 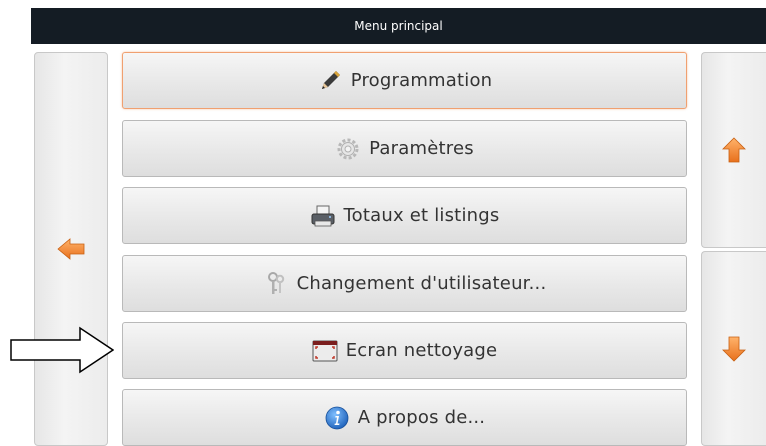 I want to click on arrow-left-icon, so click(x=71, y=249).